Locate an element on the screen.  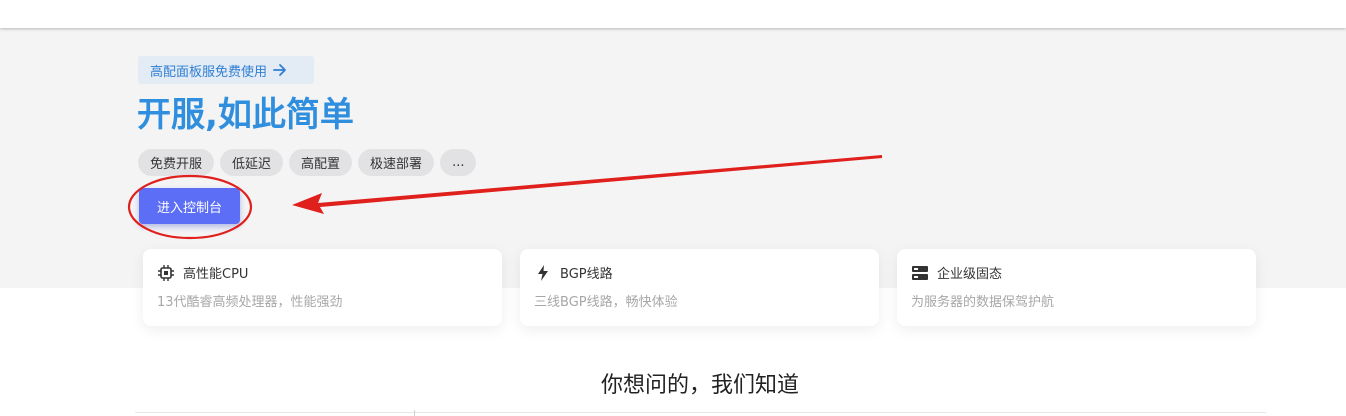
feature-card-bgp: BGP线路 三线BGP线路，畅快体验 is located at coordinates (699, 287).